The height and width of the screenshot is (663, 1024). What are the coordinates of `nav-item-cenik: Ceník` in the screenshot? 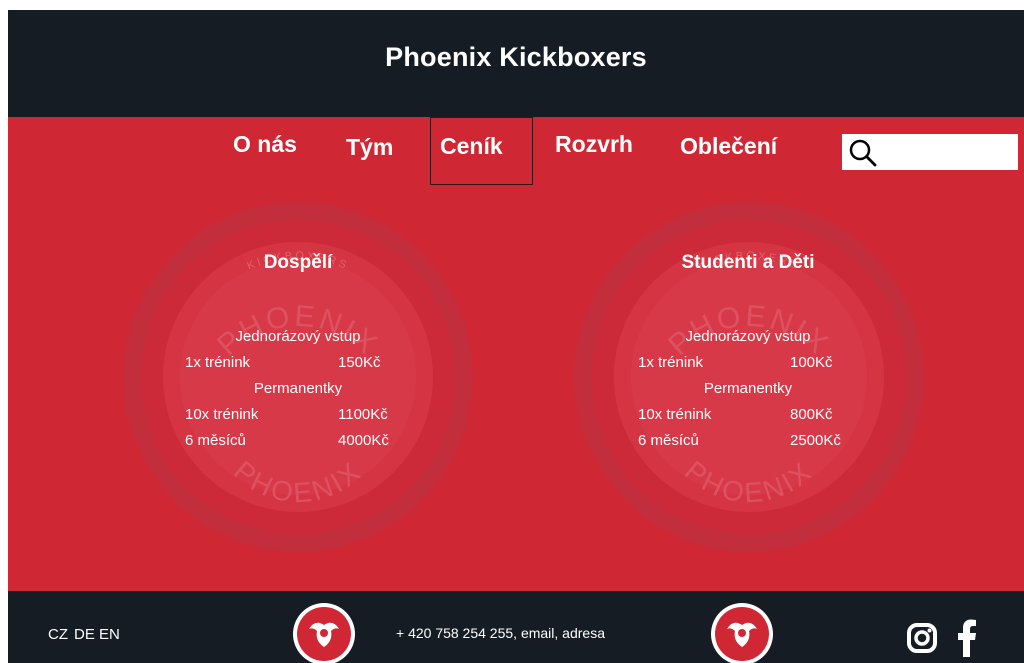 It's located at (471, 146).